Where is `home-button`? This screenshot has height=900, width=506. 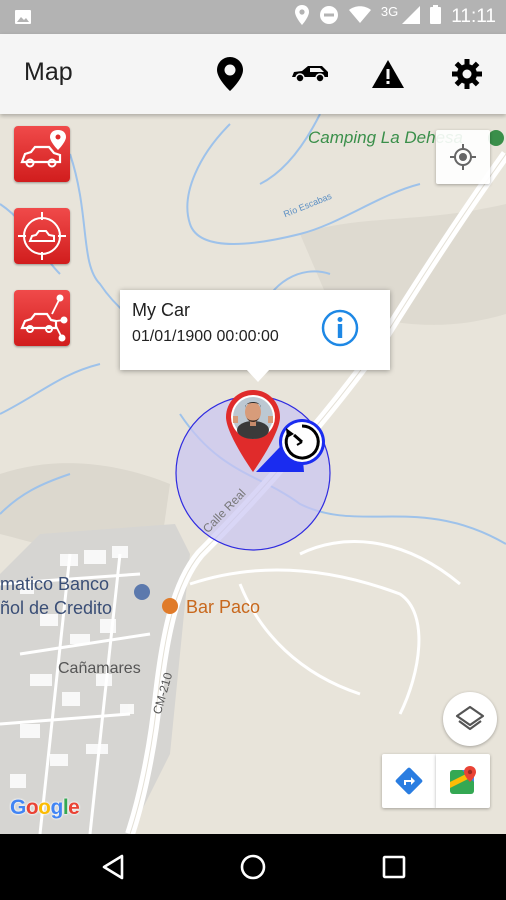 home-button is located at coordinates (253, 867).